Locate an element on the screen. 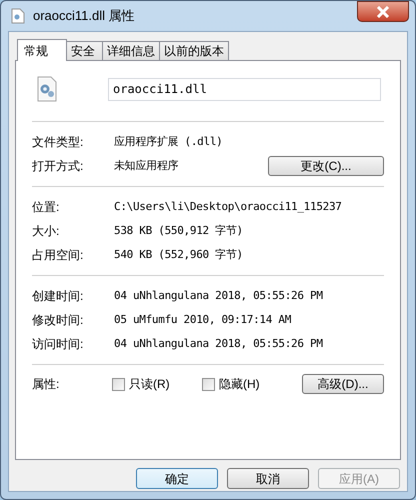 The image size is (416, 500). window-title: oraocci11.dll 属性 is located at coordinates (84, 16).